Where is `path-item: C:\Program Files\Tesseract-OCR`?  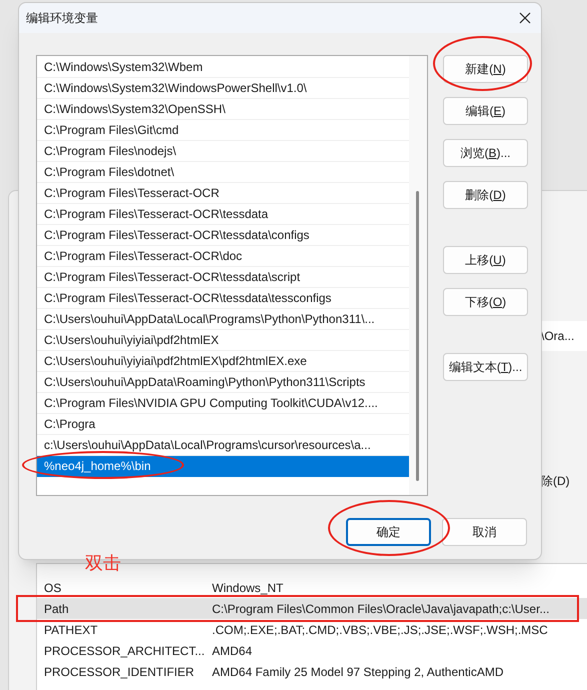
path-item: C:\Program Files\Tesseract-OCR is located at coordinates (223, 193).